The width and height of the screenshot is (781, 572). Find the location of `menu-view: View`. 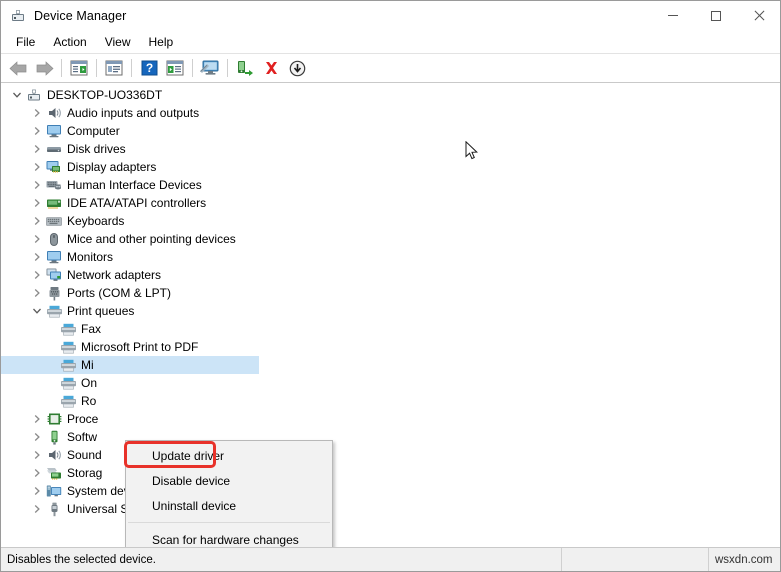

menu-view: View is located at coordinates (118, 42).